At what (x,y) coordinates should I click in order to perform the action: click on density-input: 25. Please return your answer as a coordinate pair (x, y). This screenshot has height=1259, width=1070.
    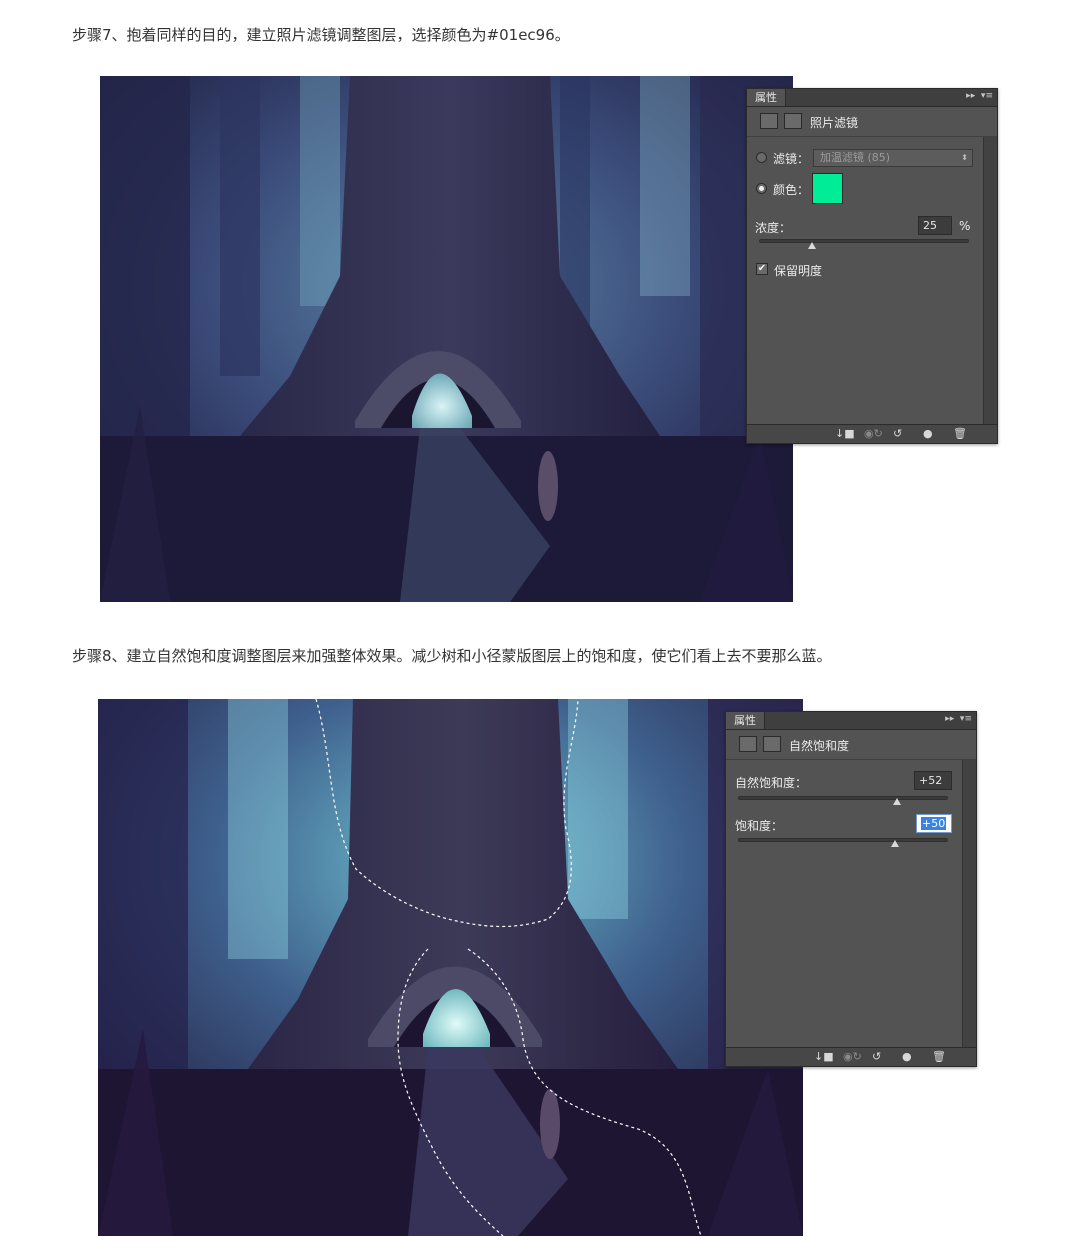
    Looking at the image, I should click on (935, 225).